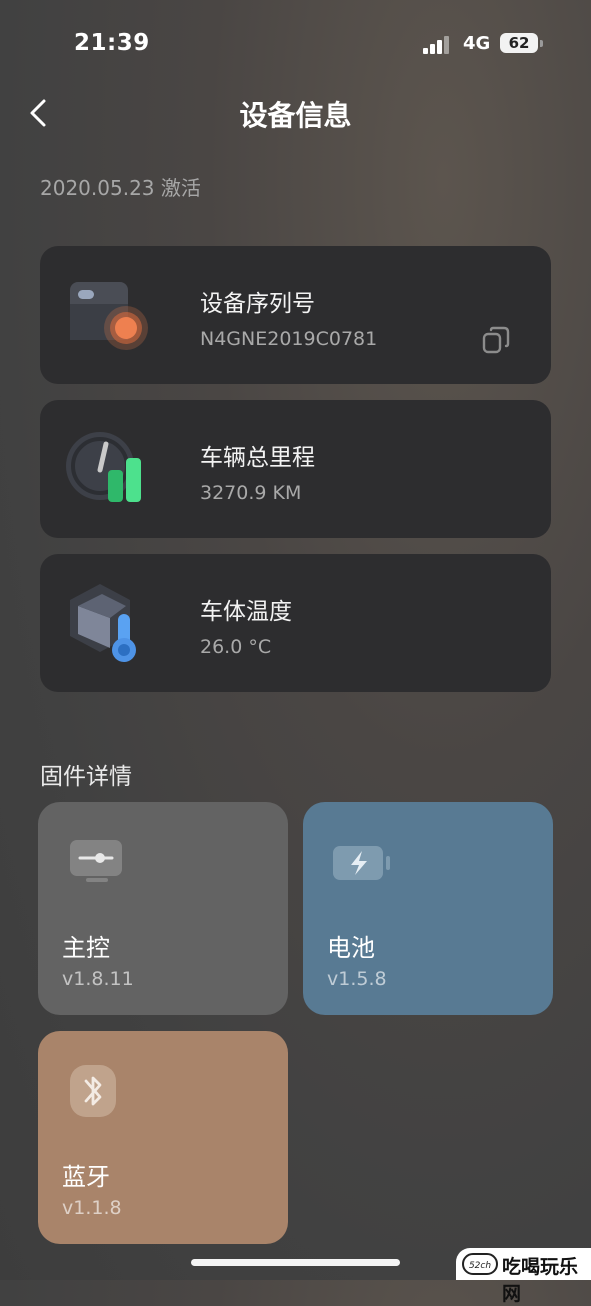 The image size is (591, 1306). I want to click on firmware-card-controller: 主控 v1.8.11, so click(163, 908).